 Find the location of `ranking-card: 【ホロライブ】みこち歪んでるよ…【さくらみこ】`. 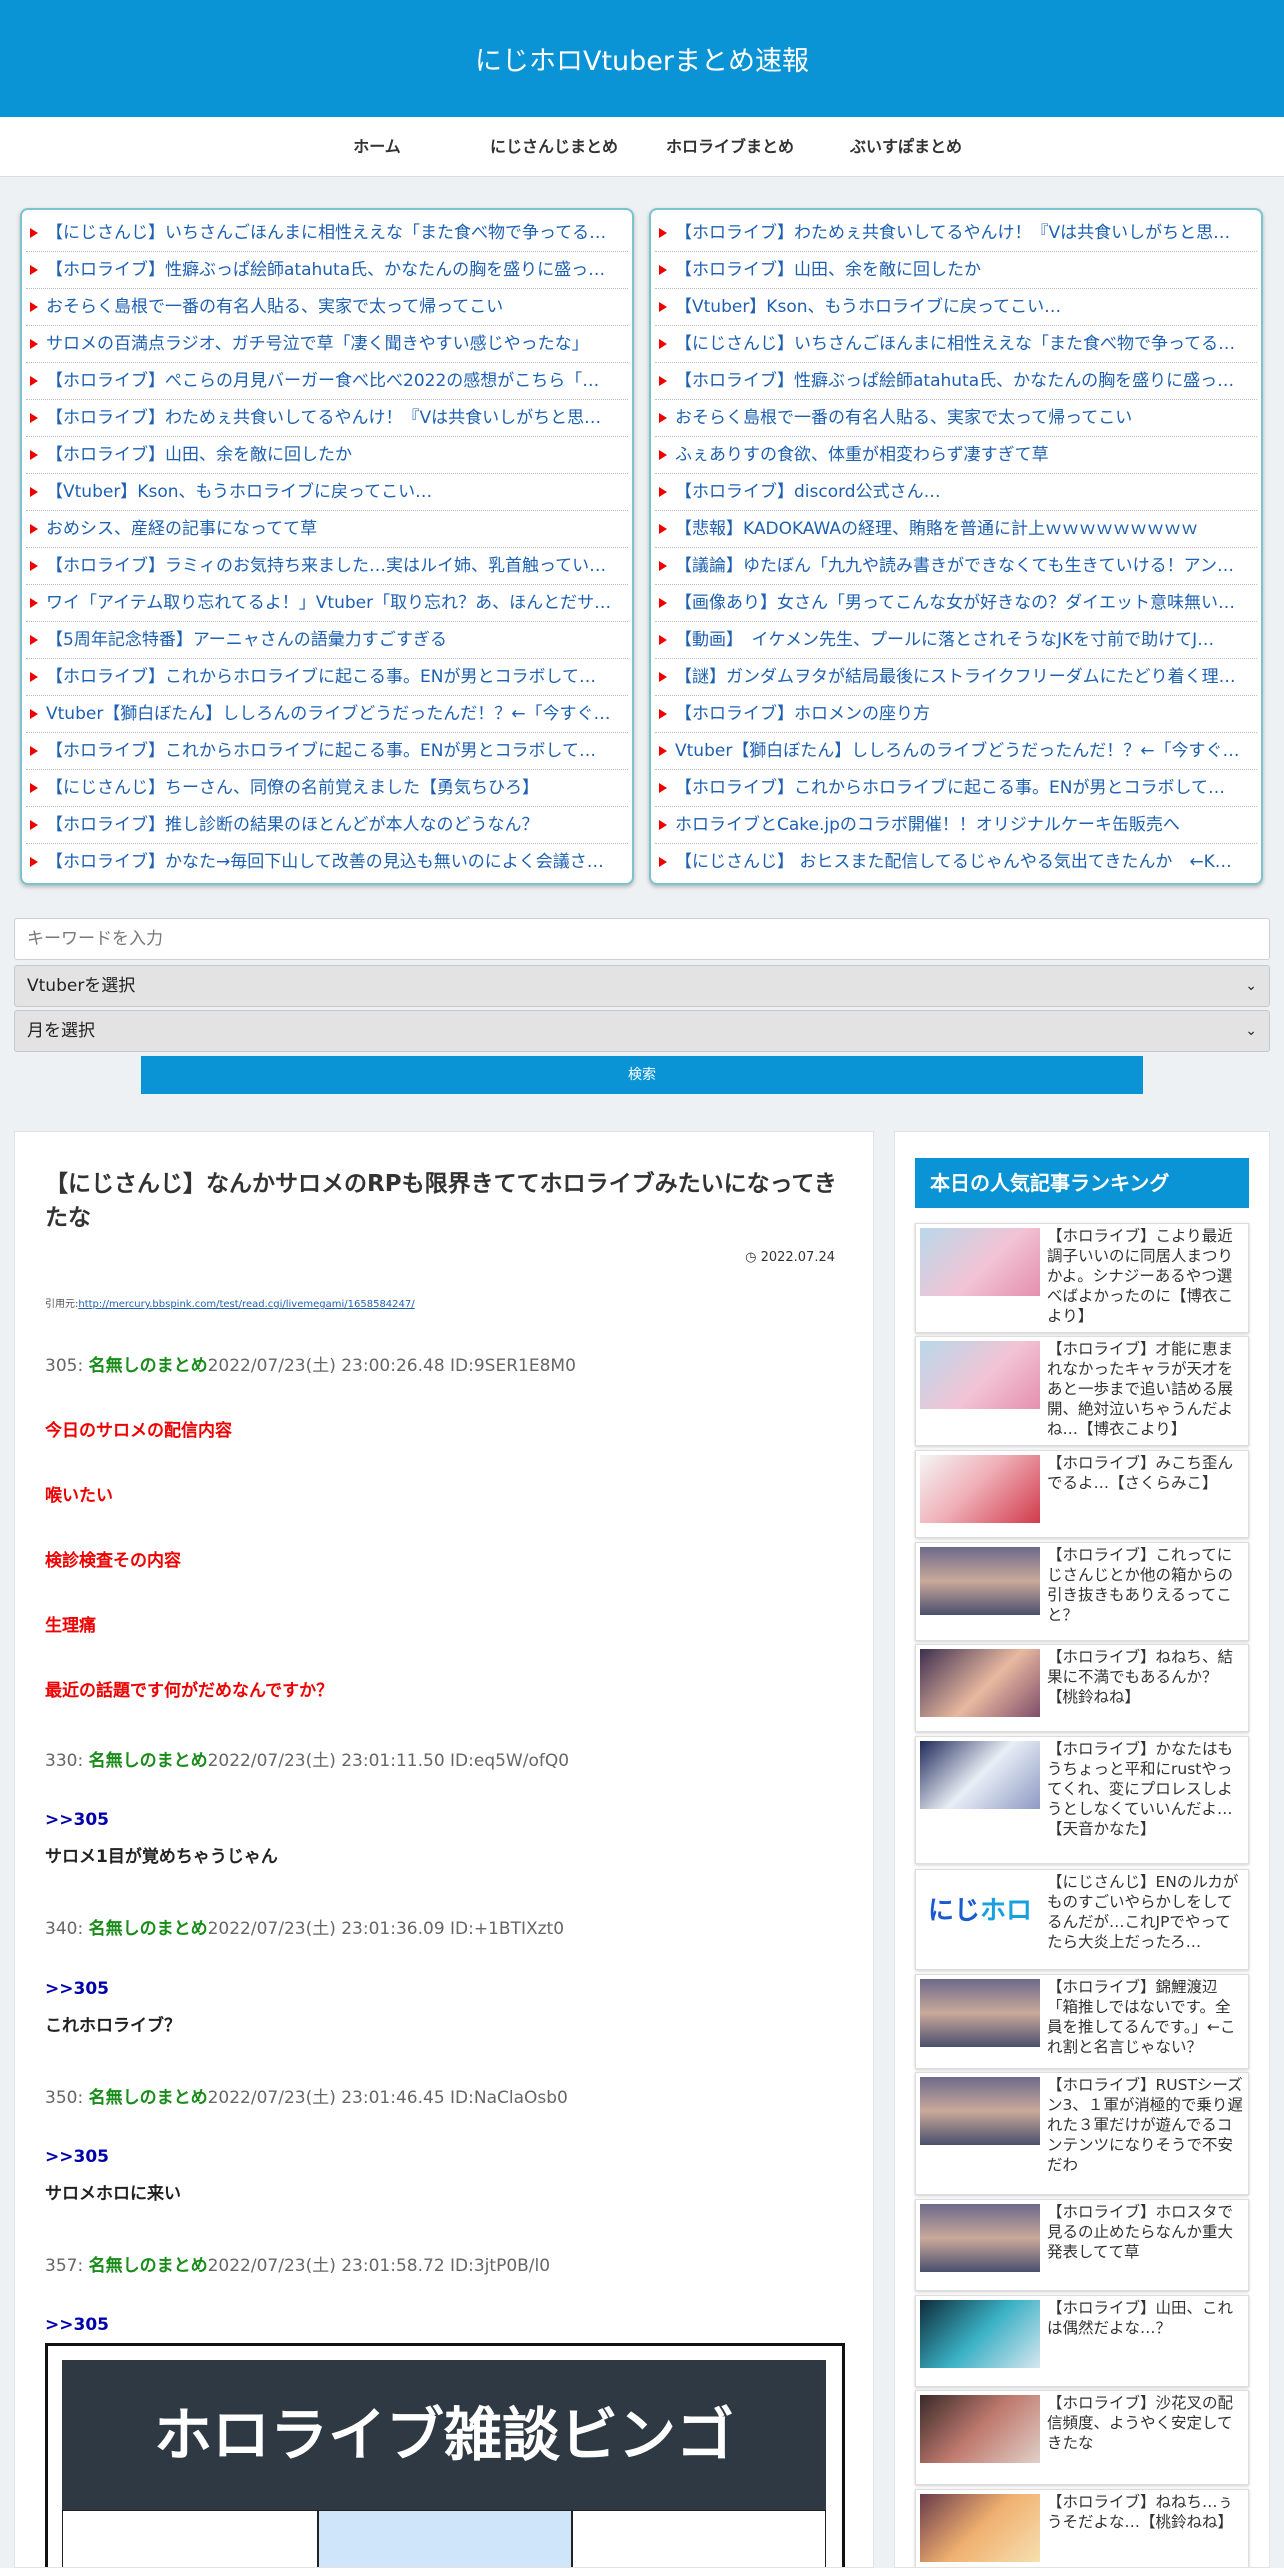

ranking-card: 【ホロライブ】みこち歪んでるよ…【さくらみこ】 is located at coordinates (1082, 1494).